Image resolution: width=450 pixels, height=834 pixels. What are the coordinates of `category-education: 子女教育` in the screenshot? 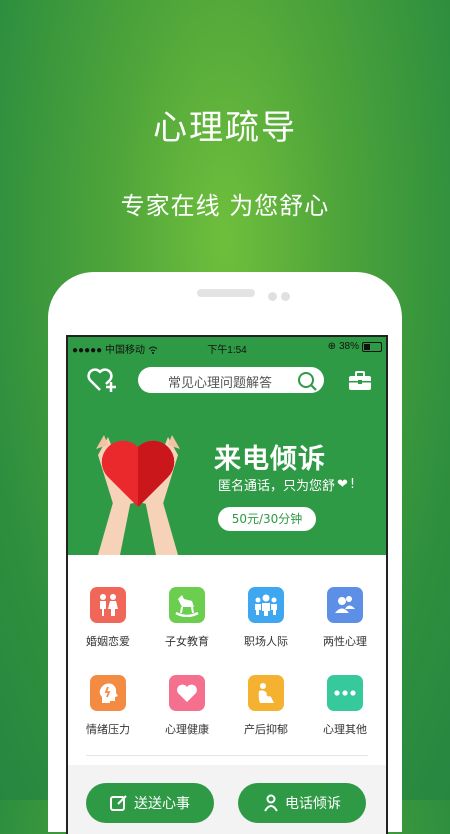 It's located at (187, 618).